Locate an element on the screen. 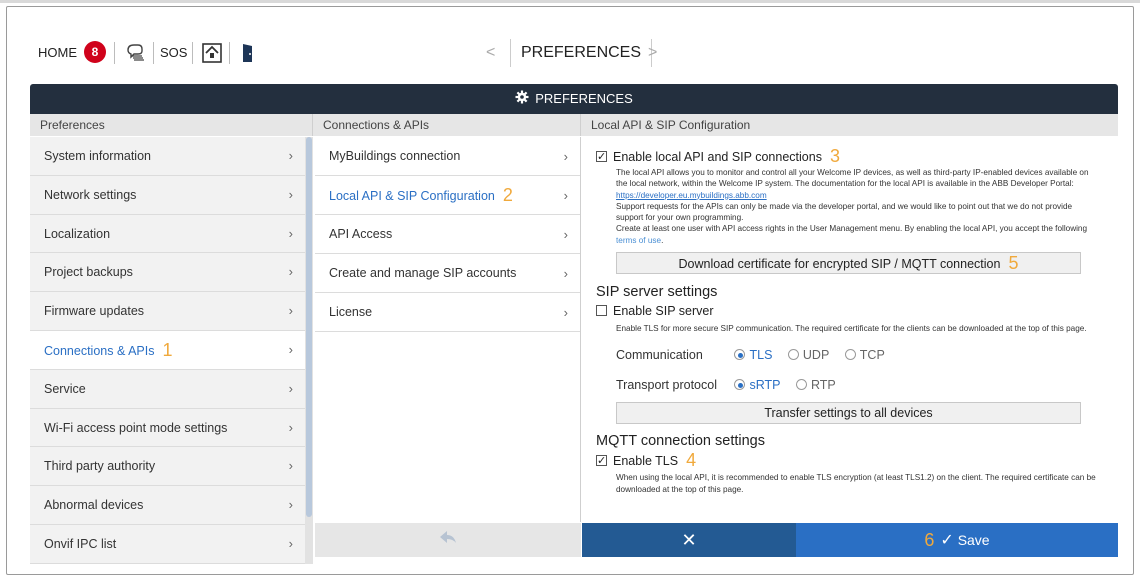  door-icon is located at coordinates (248, 53).